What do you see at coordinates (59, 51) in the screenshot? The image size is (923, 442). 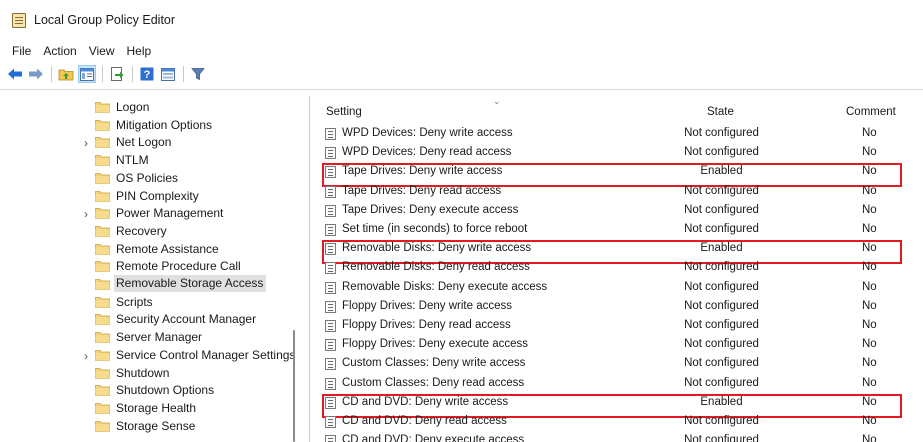 I see `menu-action: Action` at bounding box center [59, 51].